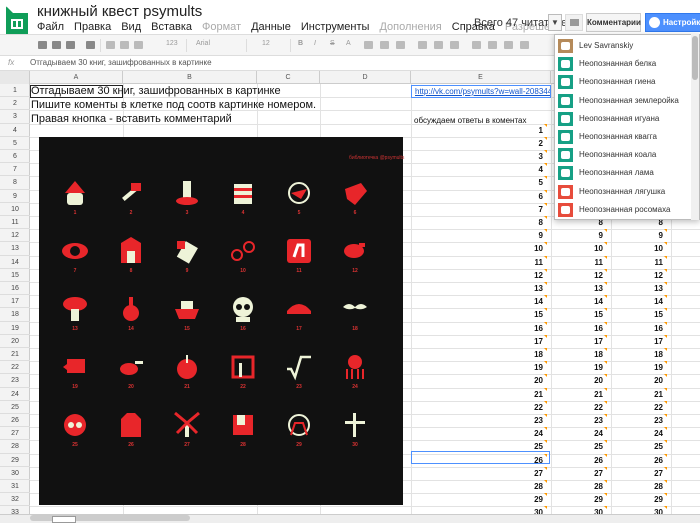 This screenshot has height=523, width=700. I want to click on row-header: 8, so click(15, 183).